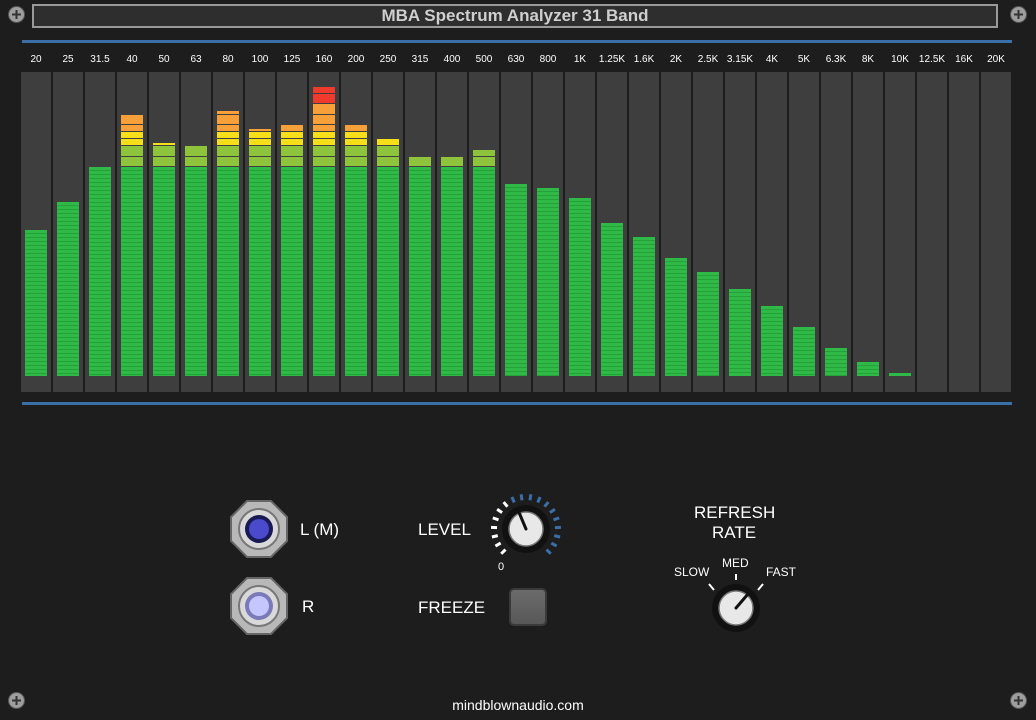  What do you see at coordinates (164, 59) in the screenshot?
I see `band-label: 50` at bounding box center [164, 59].